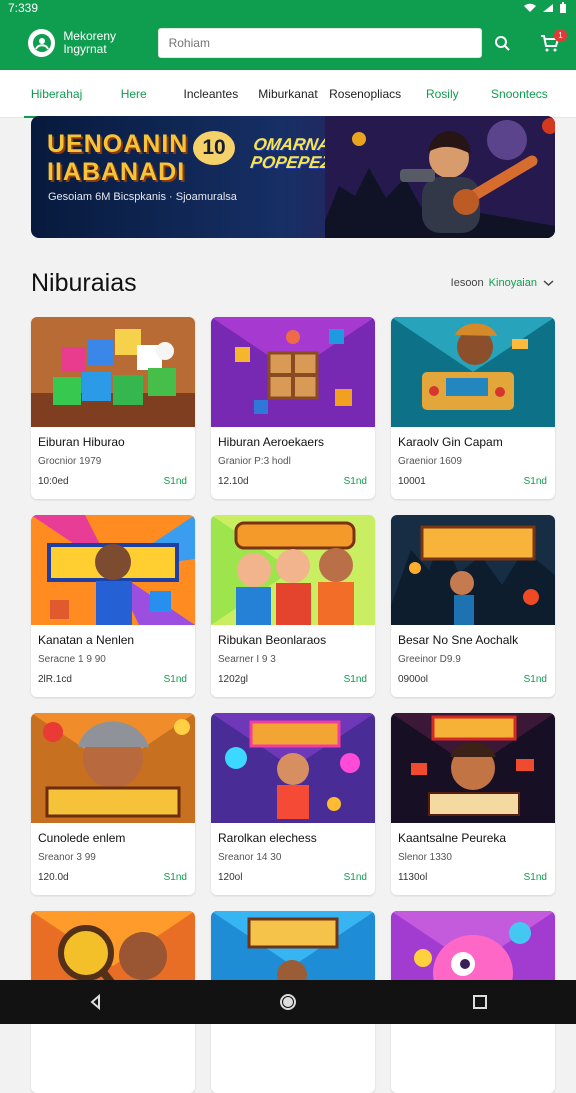 This screenshot has height=1093, width=576. I want to click on tab-miburkanat: Miburkanat, so click(287, 94).